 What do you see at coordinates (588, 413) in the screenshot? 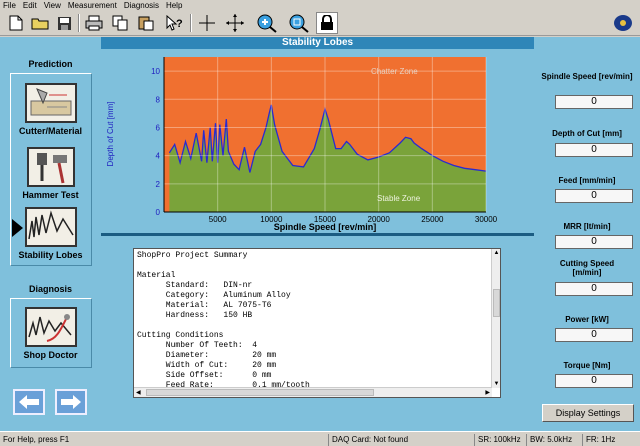
I see `display-settings-button: Display Settings` at bounding box center [588, 413].